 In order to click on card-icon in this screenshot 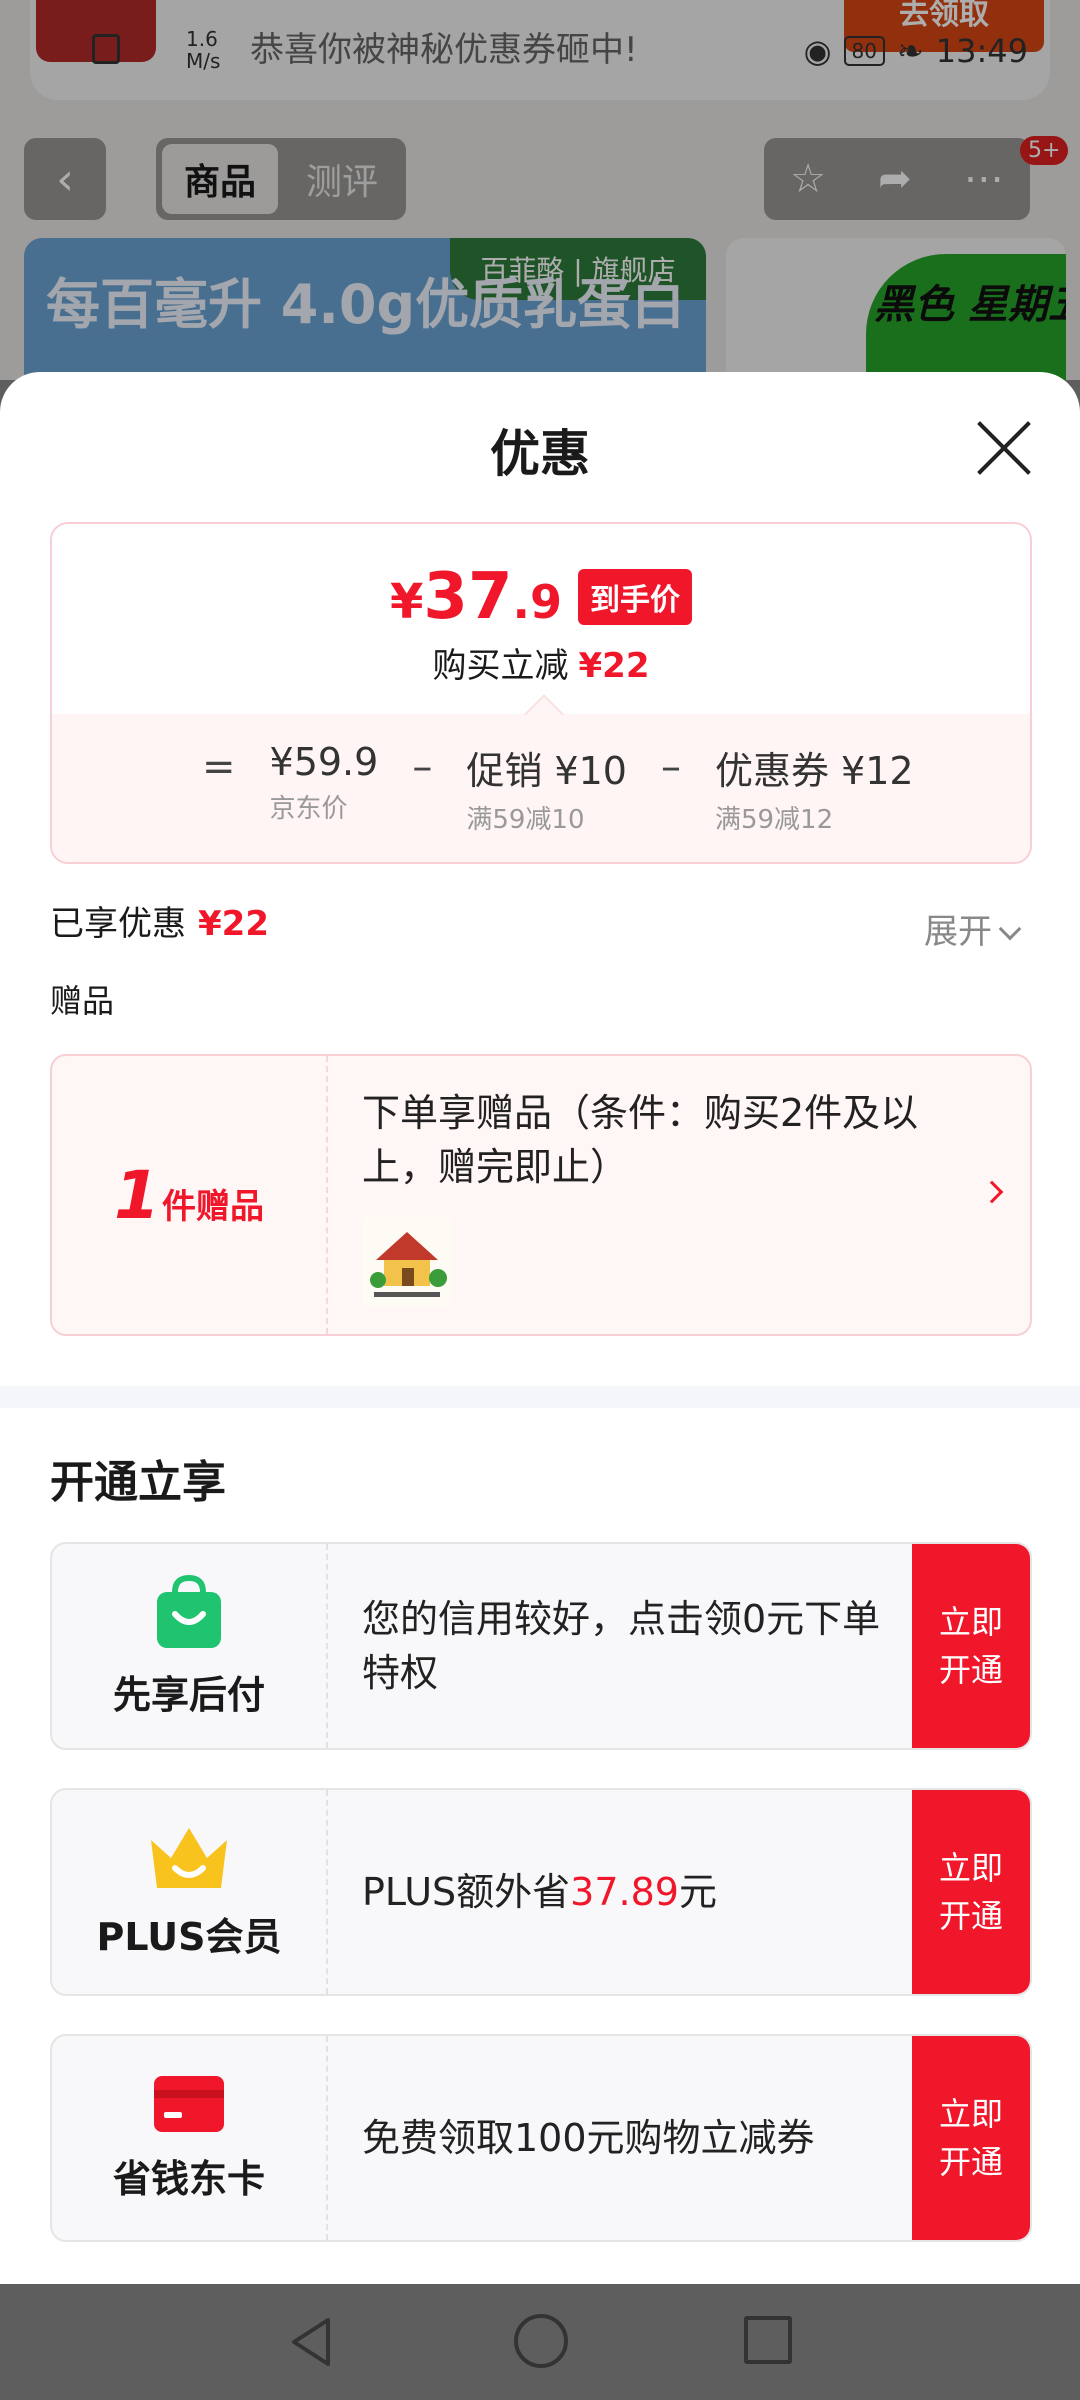, I will do `click(189, 2103)`.